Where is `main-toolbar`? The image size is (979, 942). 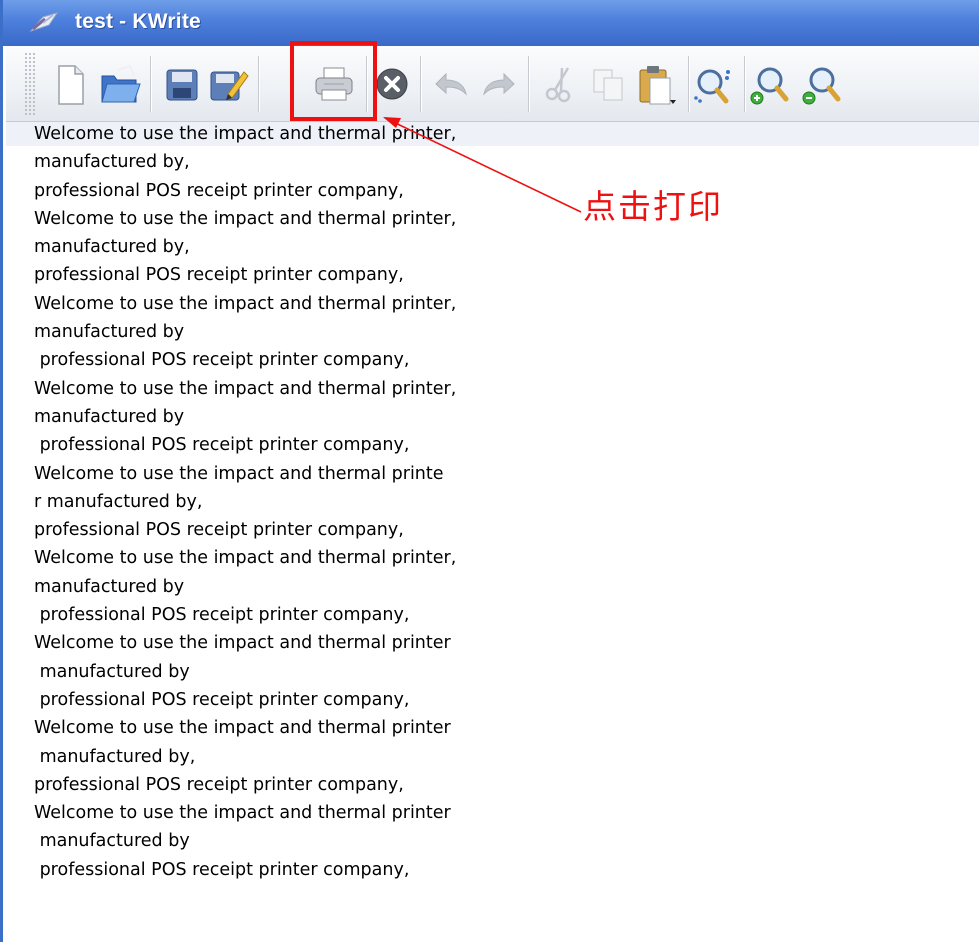 main-toolbar is located at coordinates (492, 84).